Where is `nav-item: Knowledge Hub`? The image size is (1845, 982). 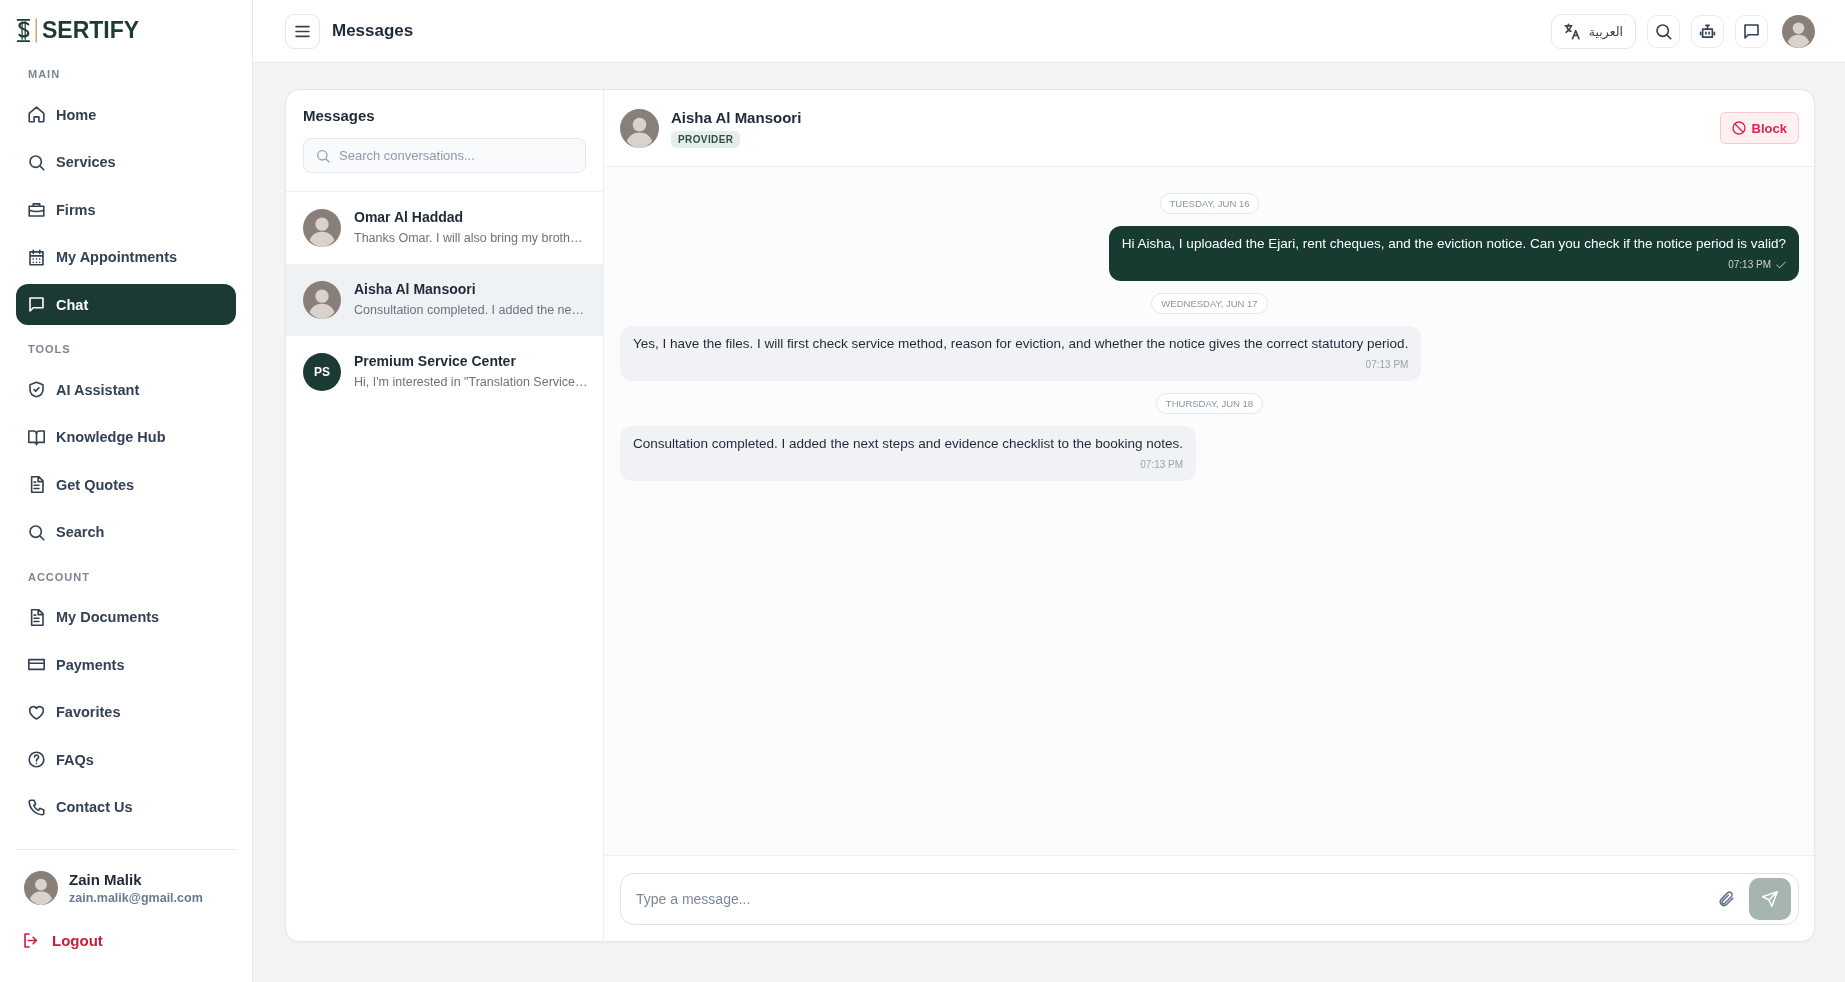 nav-item: Knowledge Hub is located at coordinates (126, 437).